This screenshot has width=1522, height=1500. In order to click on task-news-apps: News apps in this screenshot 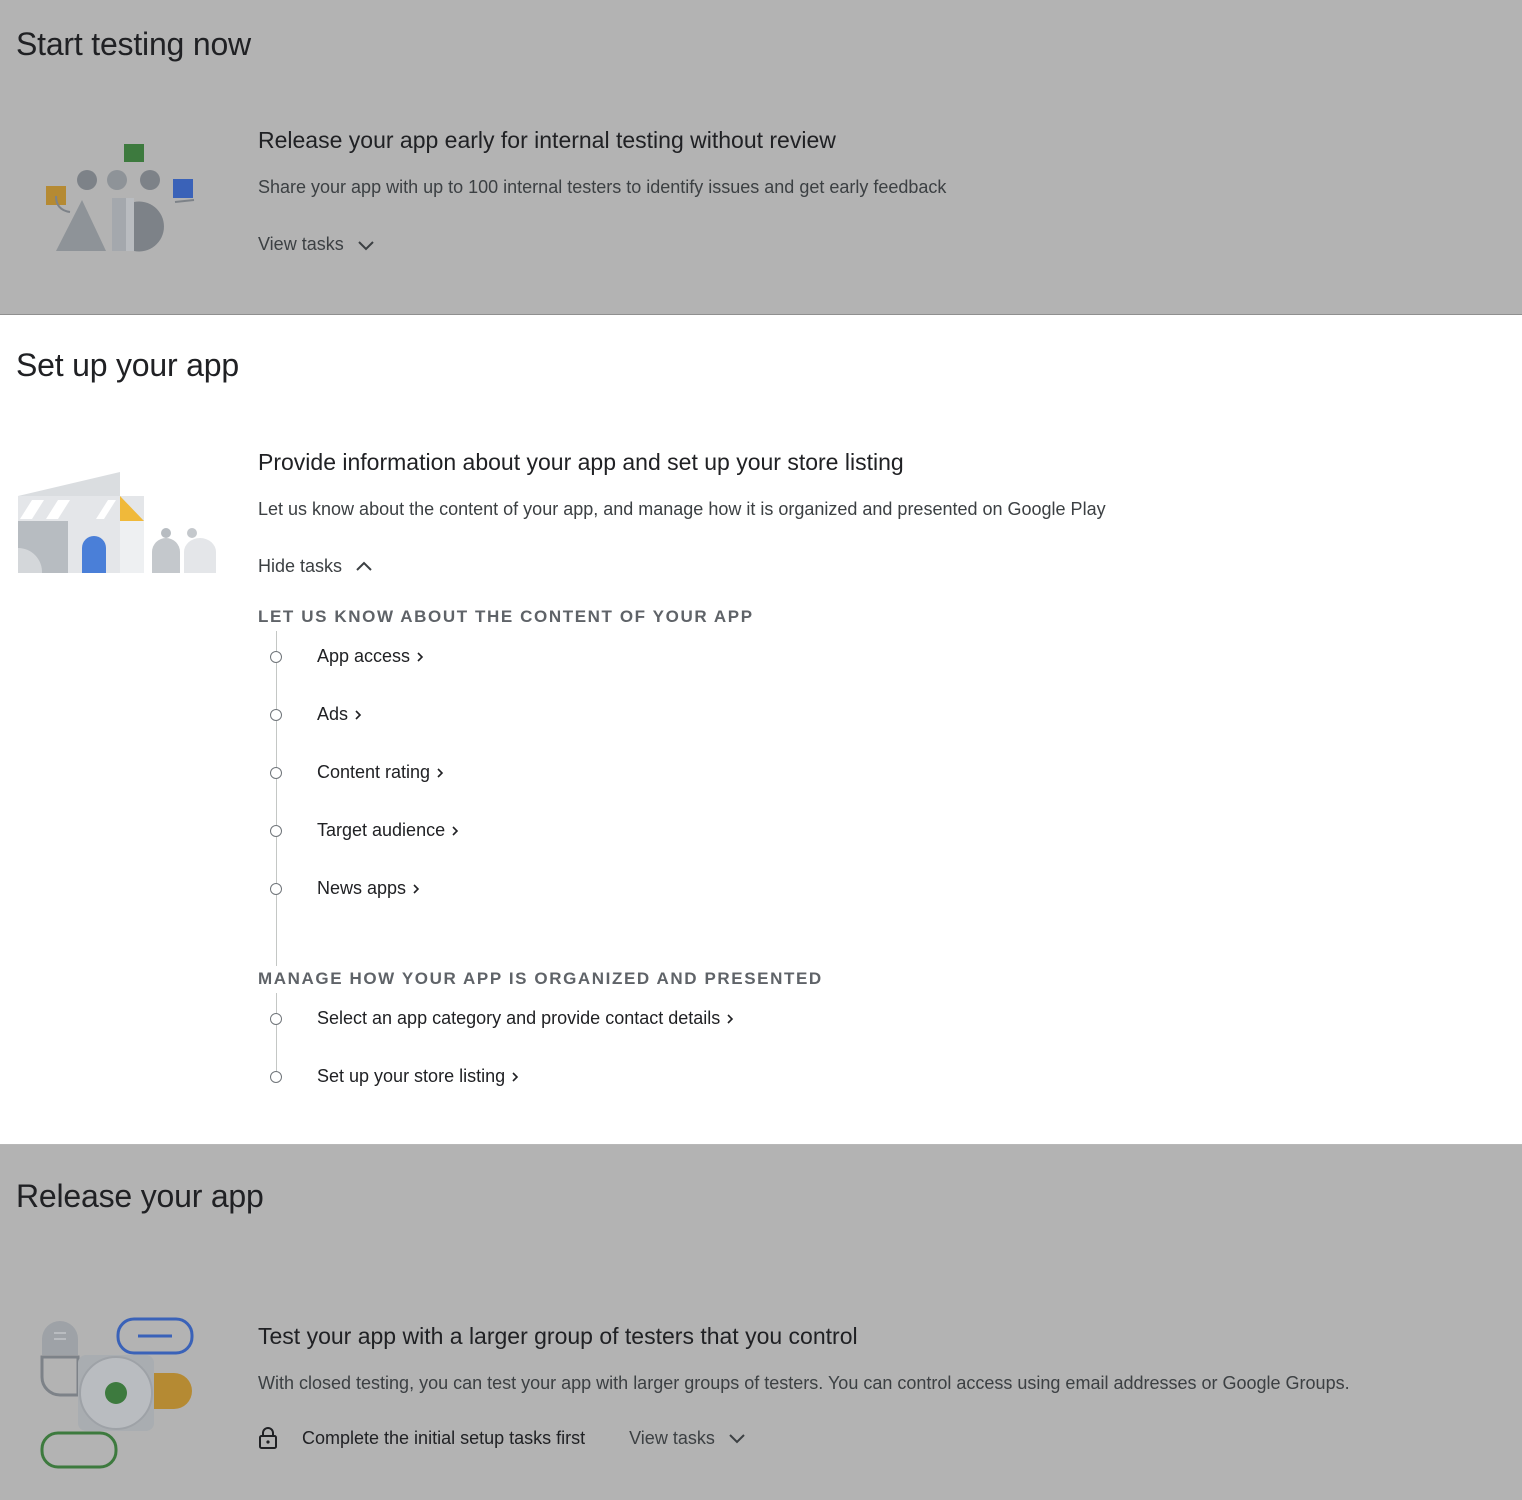, I will do `click(346, 888)`.